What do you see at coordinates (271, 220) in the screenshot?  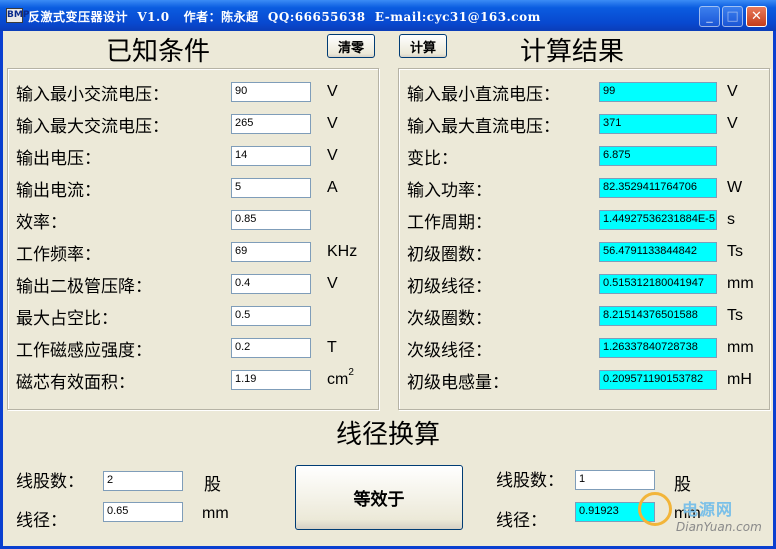 I see `known-row-input: 0.85` at bounding box center [271, 220].